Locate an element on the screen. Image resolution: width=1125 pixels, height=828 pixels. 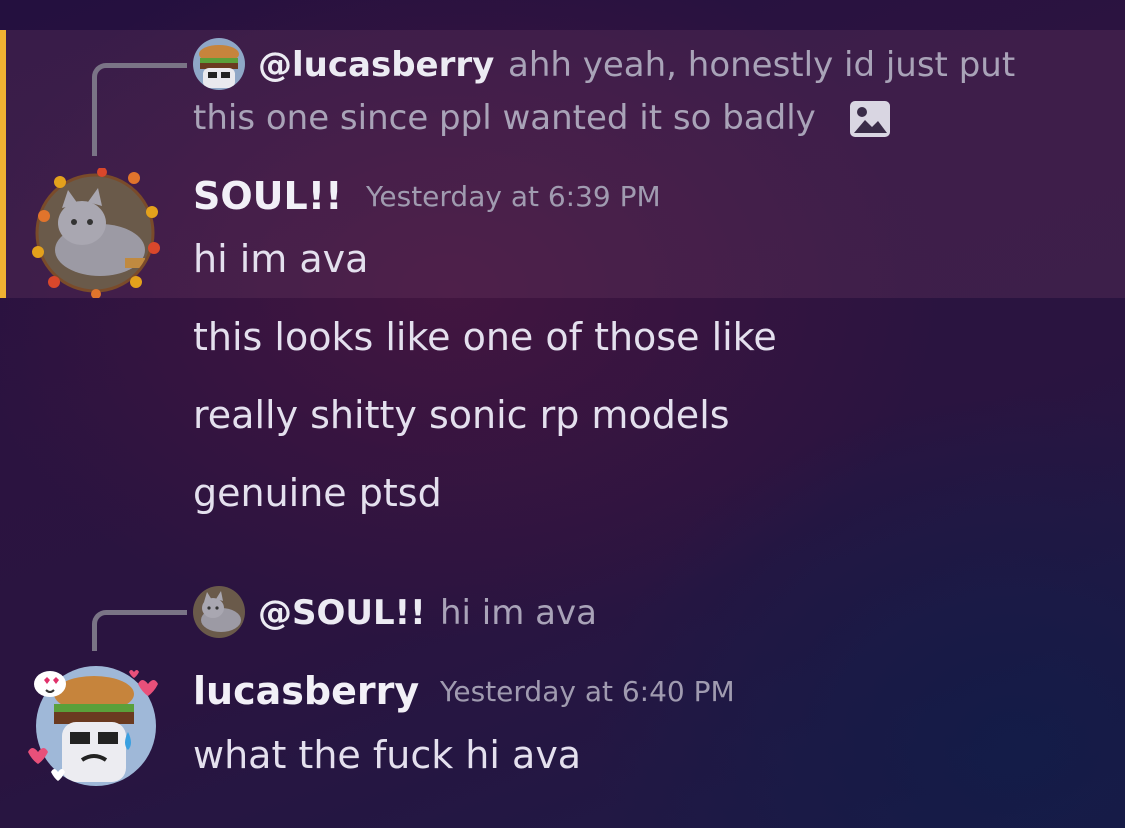
message-line: what the fuck hi ava is located at coordinates (387, 755).